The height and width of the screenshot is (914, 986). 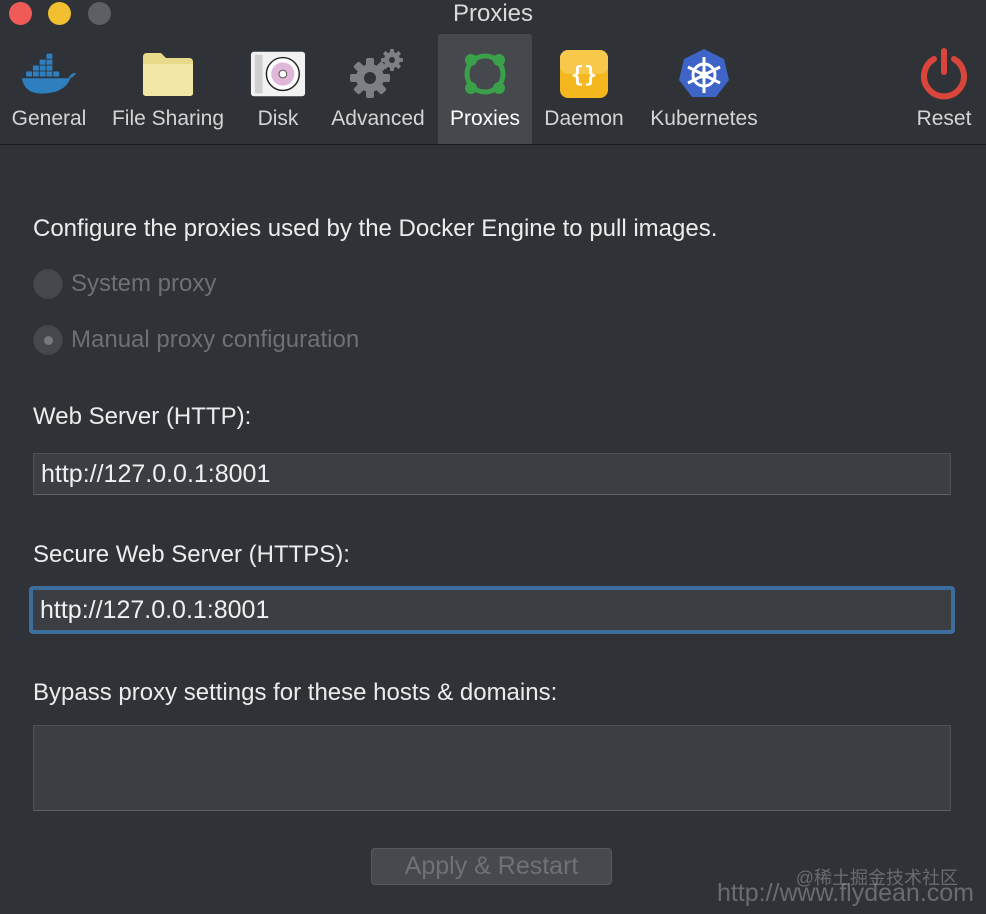 I want to click on system-proxy-label: System proxy, so click(x=144, y=283).